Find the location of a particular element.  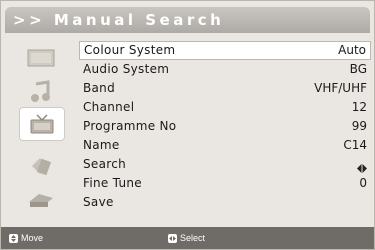

menu-item-save: Save is located at coordinates (225, 202).